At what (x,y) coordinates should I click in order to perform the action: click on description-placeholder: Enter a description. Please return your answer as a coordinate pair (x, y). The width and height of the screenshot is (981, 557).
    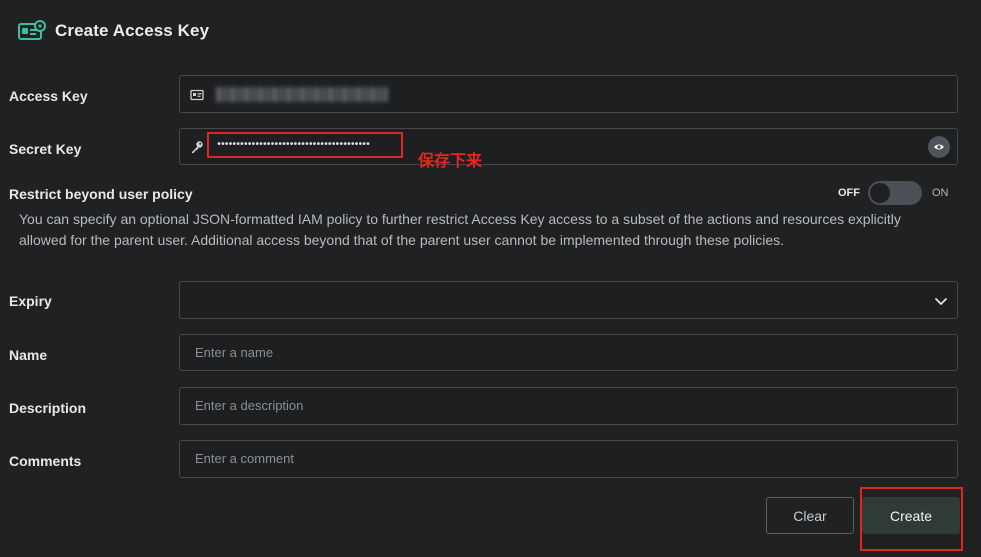
    Looking at the image, I should click on (249, 405).